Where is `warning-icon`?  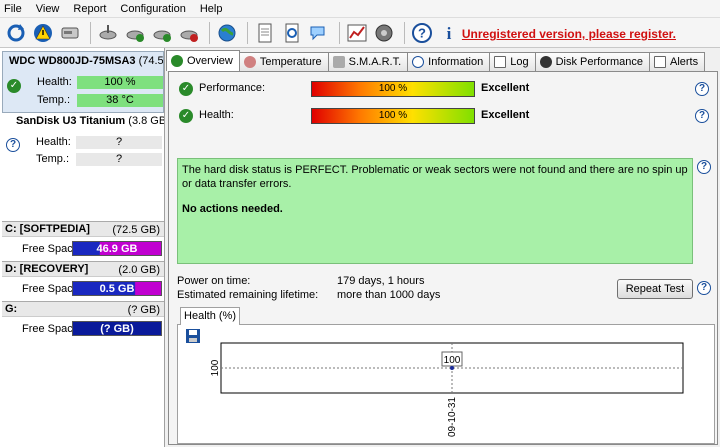
warning-icon is located at coordinates (43, 33).